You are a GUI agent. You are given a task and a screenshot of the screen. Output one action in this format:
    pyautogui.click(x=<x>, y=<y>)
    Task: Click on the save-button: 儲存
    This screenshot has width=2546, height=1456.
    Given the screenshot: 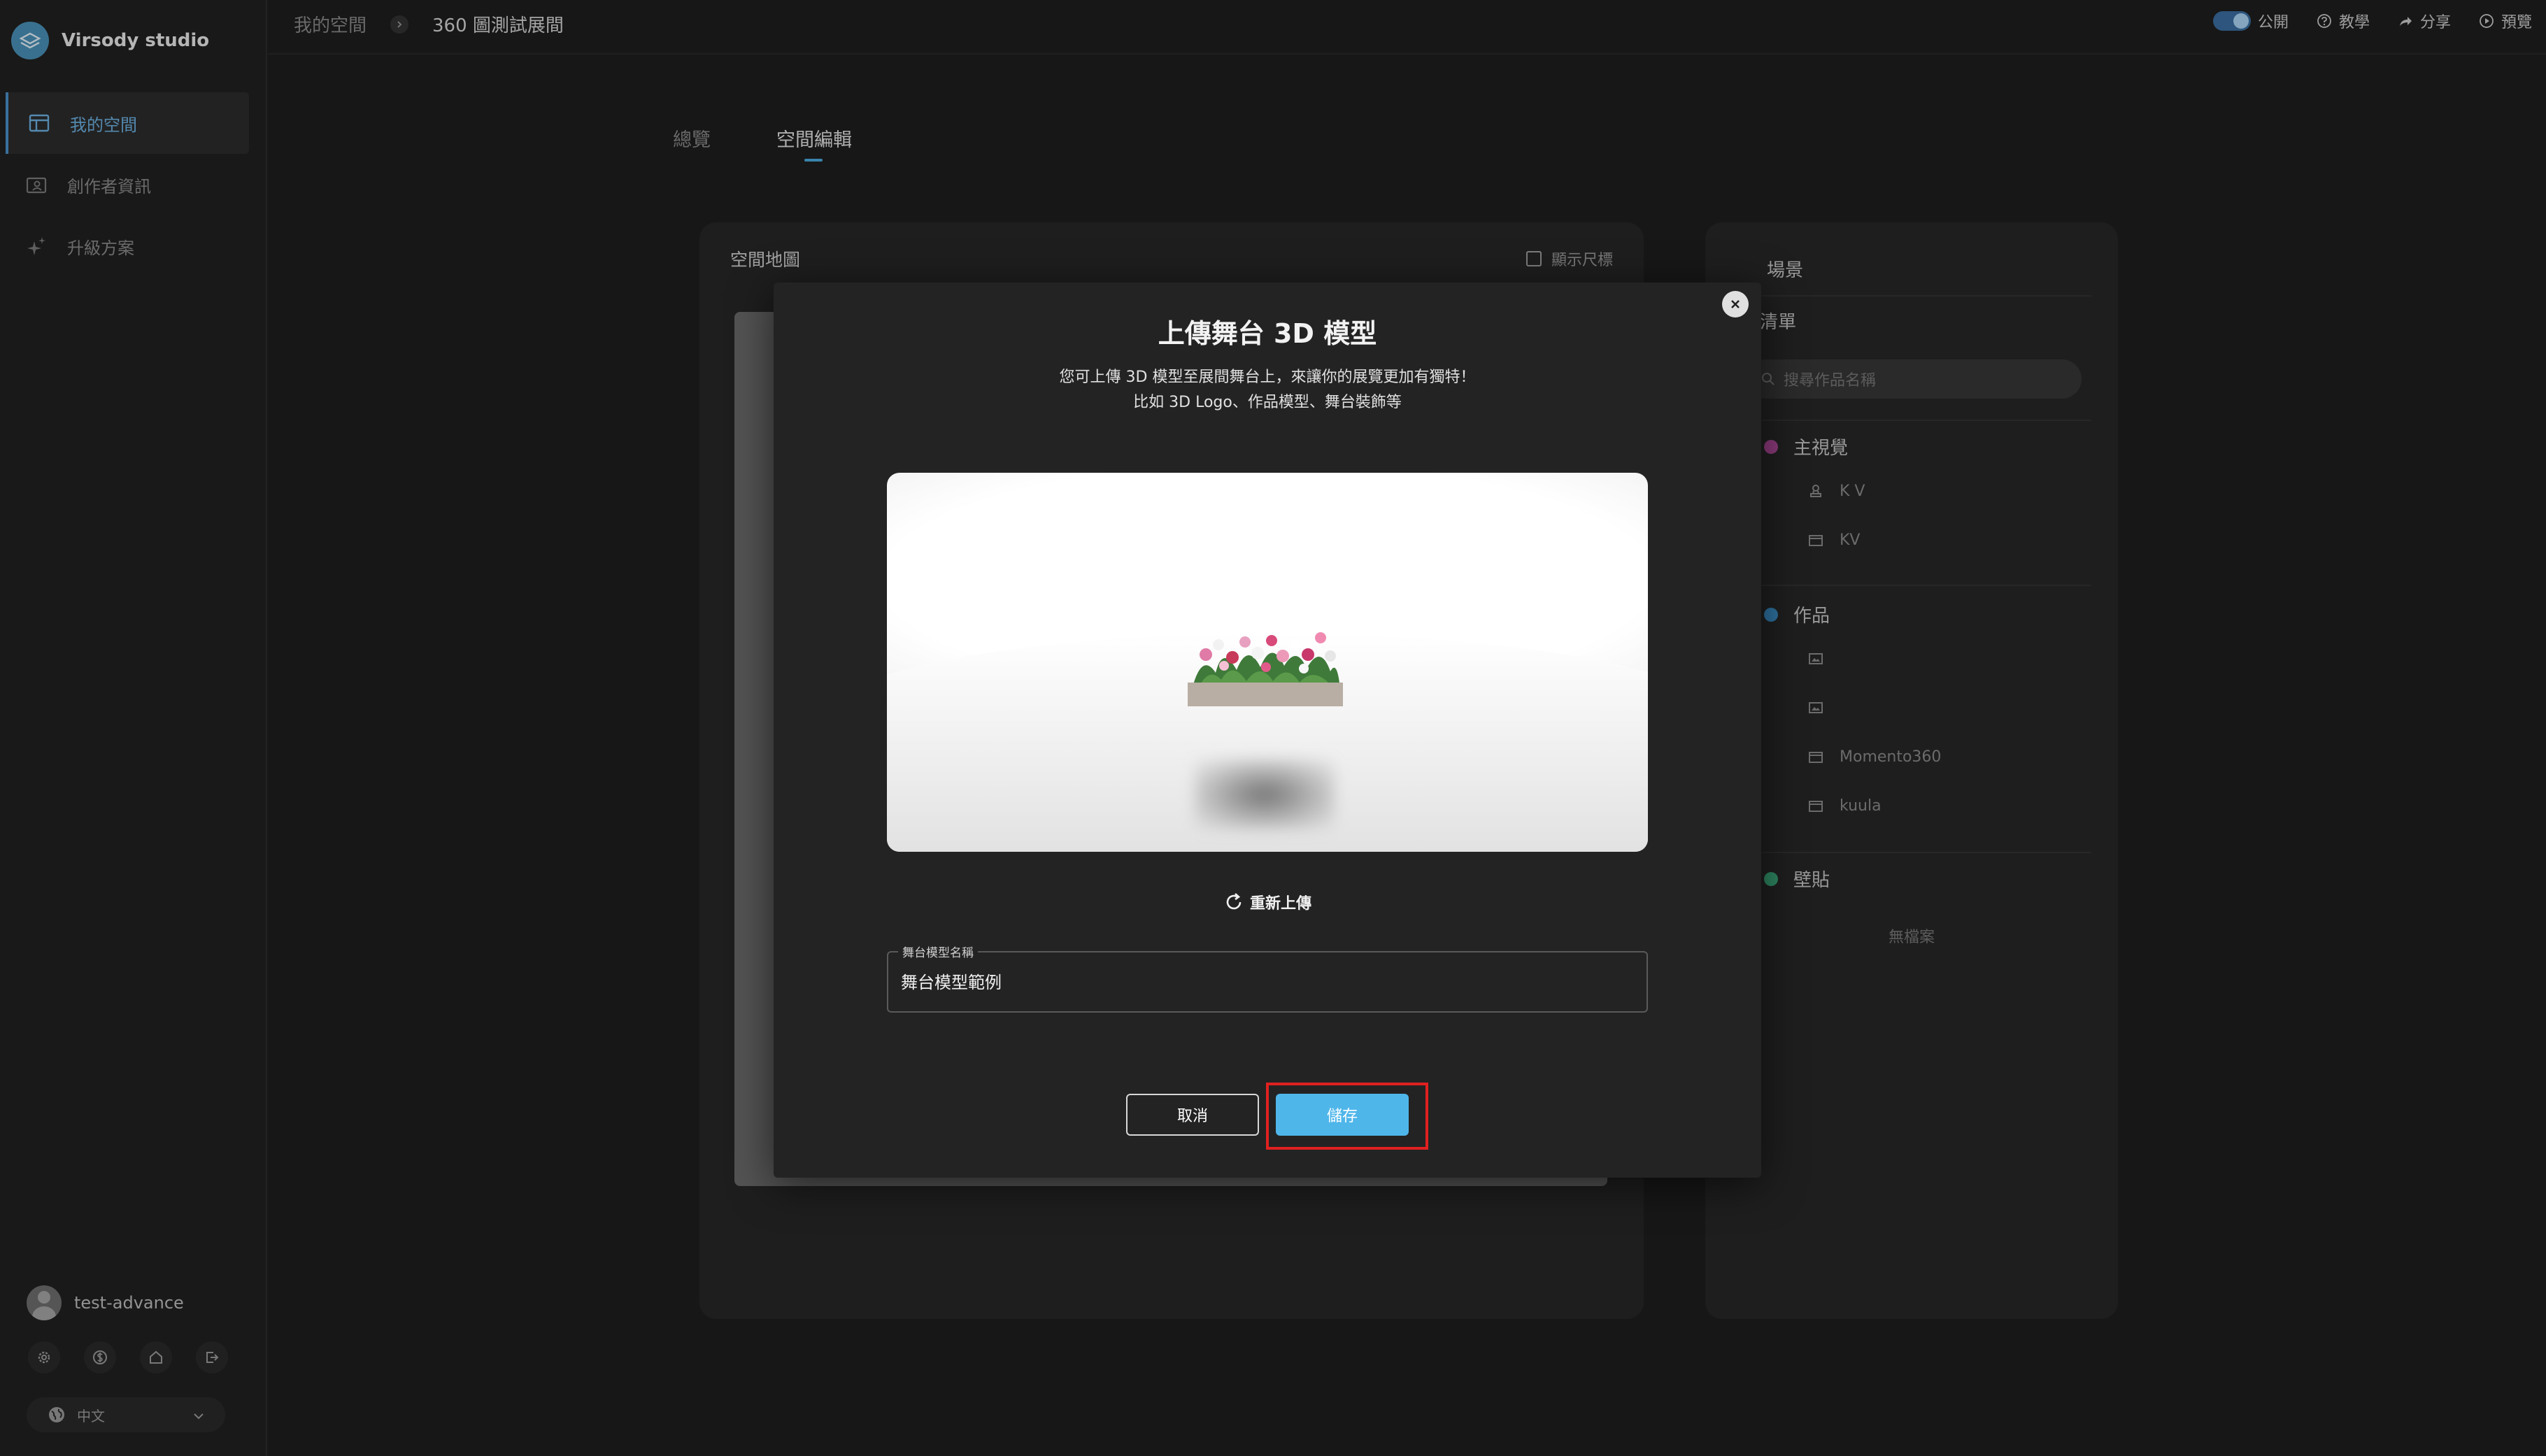 What is the action you would take?
    pyautogui.click(x=1342, y=1115)
    